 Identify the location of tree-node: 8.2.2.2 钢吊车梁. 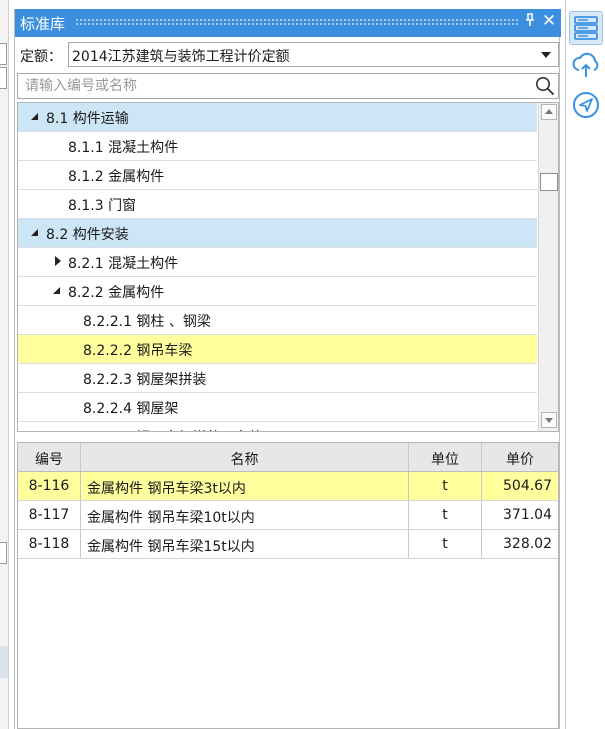
(277, 349).